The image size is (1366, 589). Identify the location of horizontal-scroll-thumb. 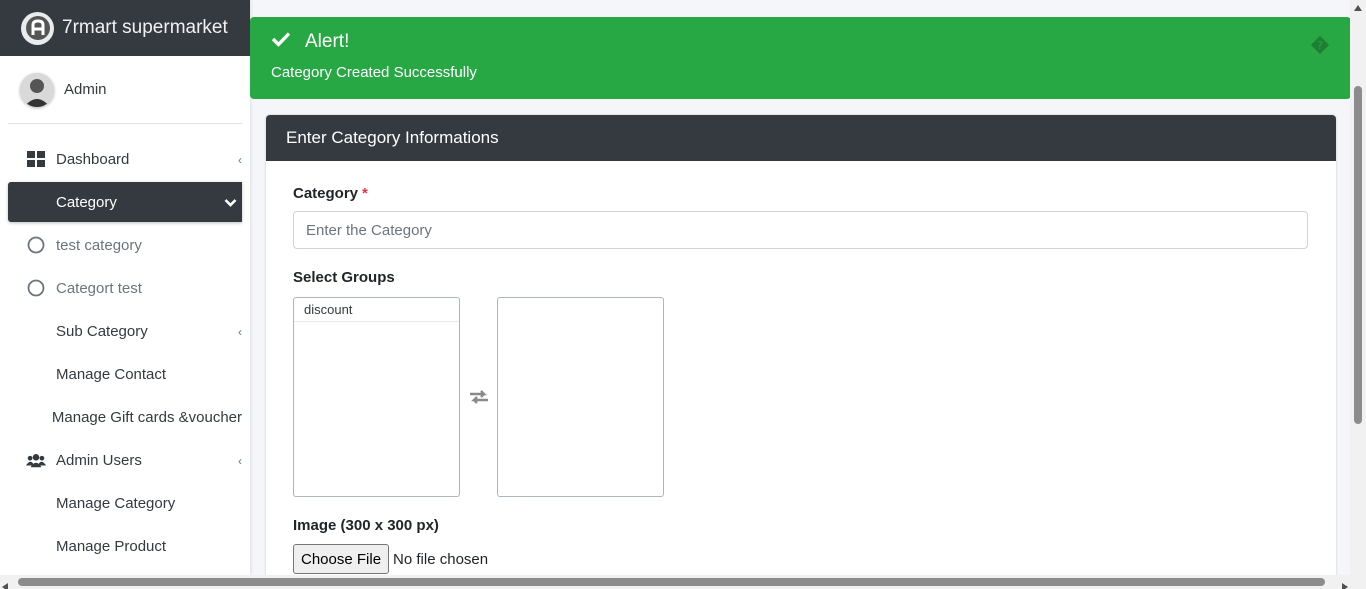
(671, 582).